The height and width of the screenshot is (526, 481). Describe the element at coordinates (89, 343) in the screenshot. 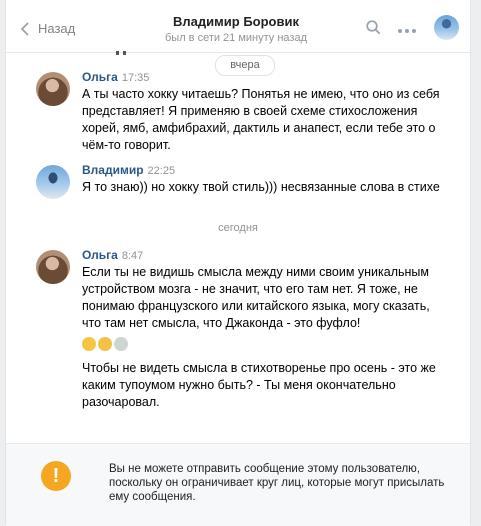

I see `rolling-laughing-emoji` at that location.